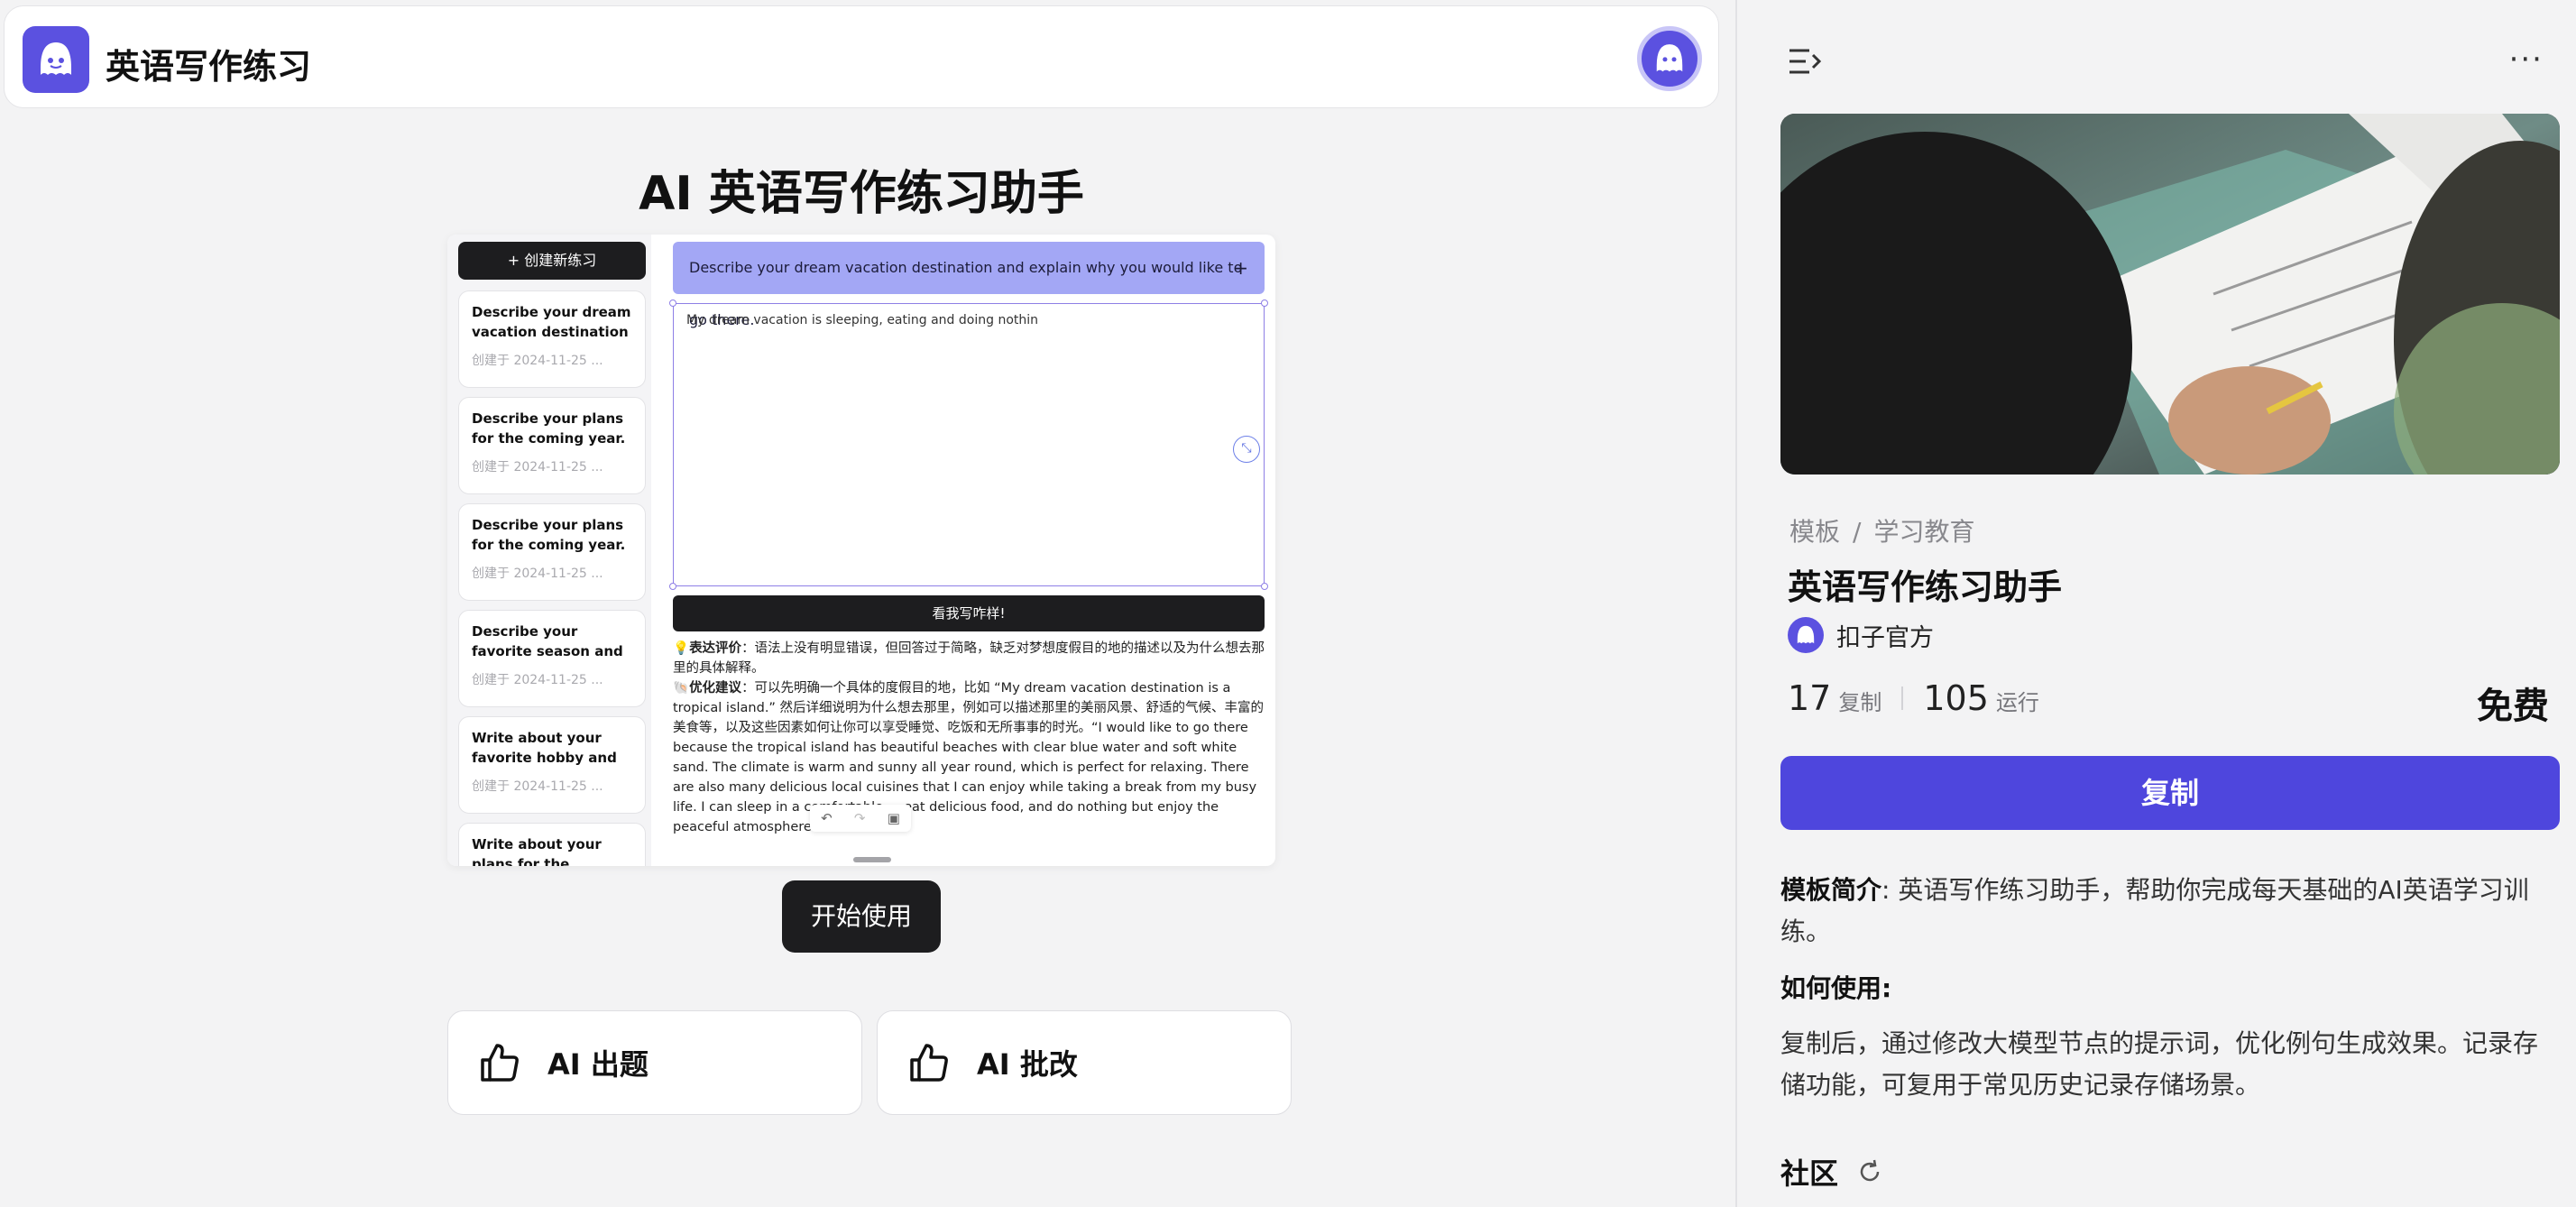 Image resolution: width=2576 pixels, height=1207 pixels. I want to click on mini-toolbar: ↶ ↷ ▣, so click(861, 818).